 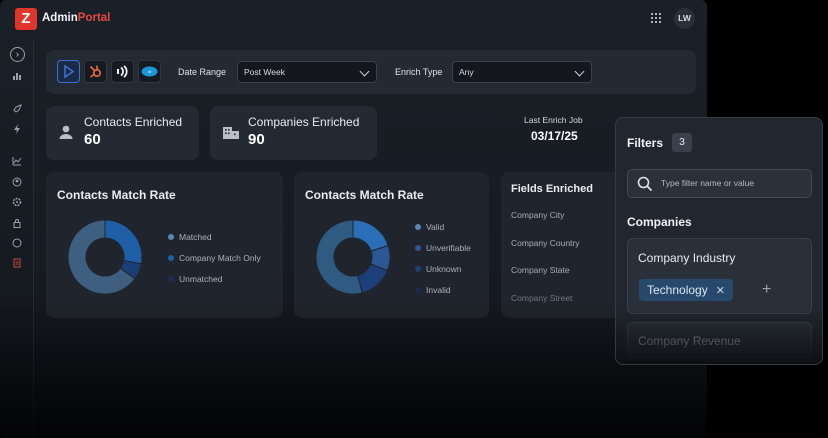 I want to click on legend-item: Unmatched, so click(x=214, y=279).